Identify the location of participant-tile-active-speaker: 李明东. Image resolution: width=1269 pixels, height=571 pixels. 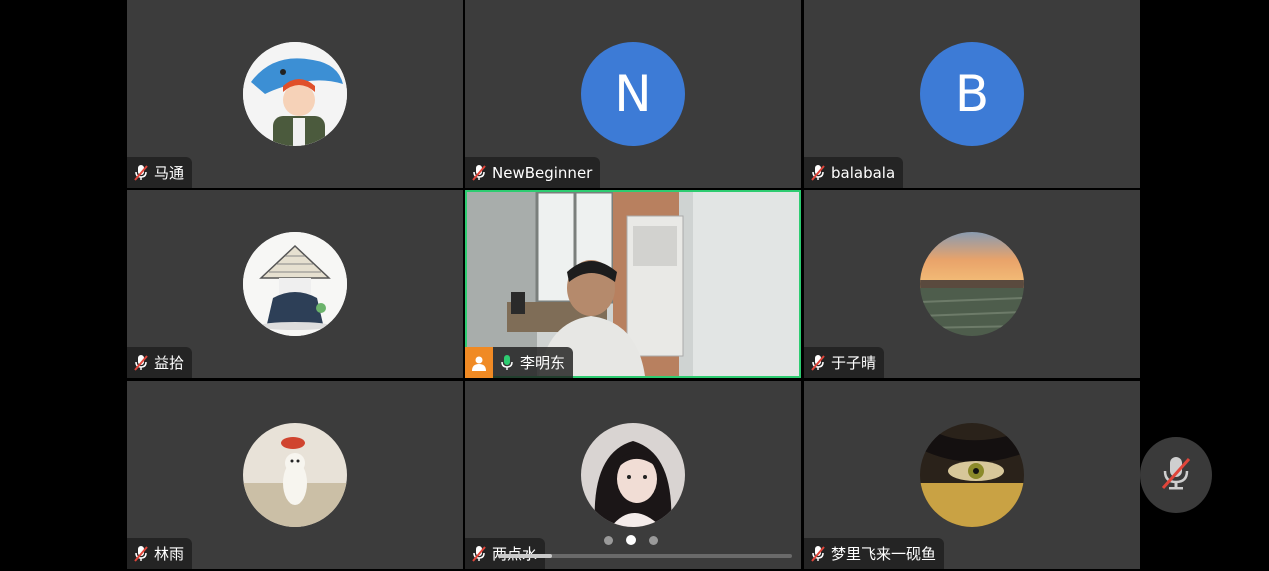
(633, 284).